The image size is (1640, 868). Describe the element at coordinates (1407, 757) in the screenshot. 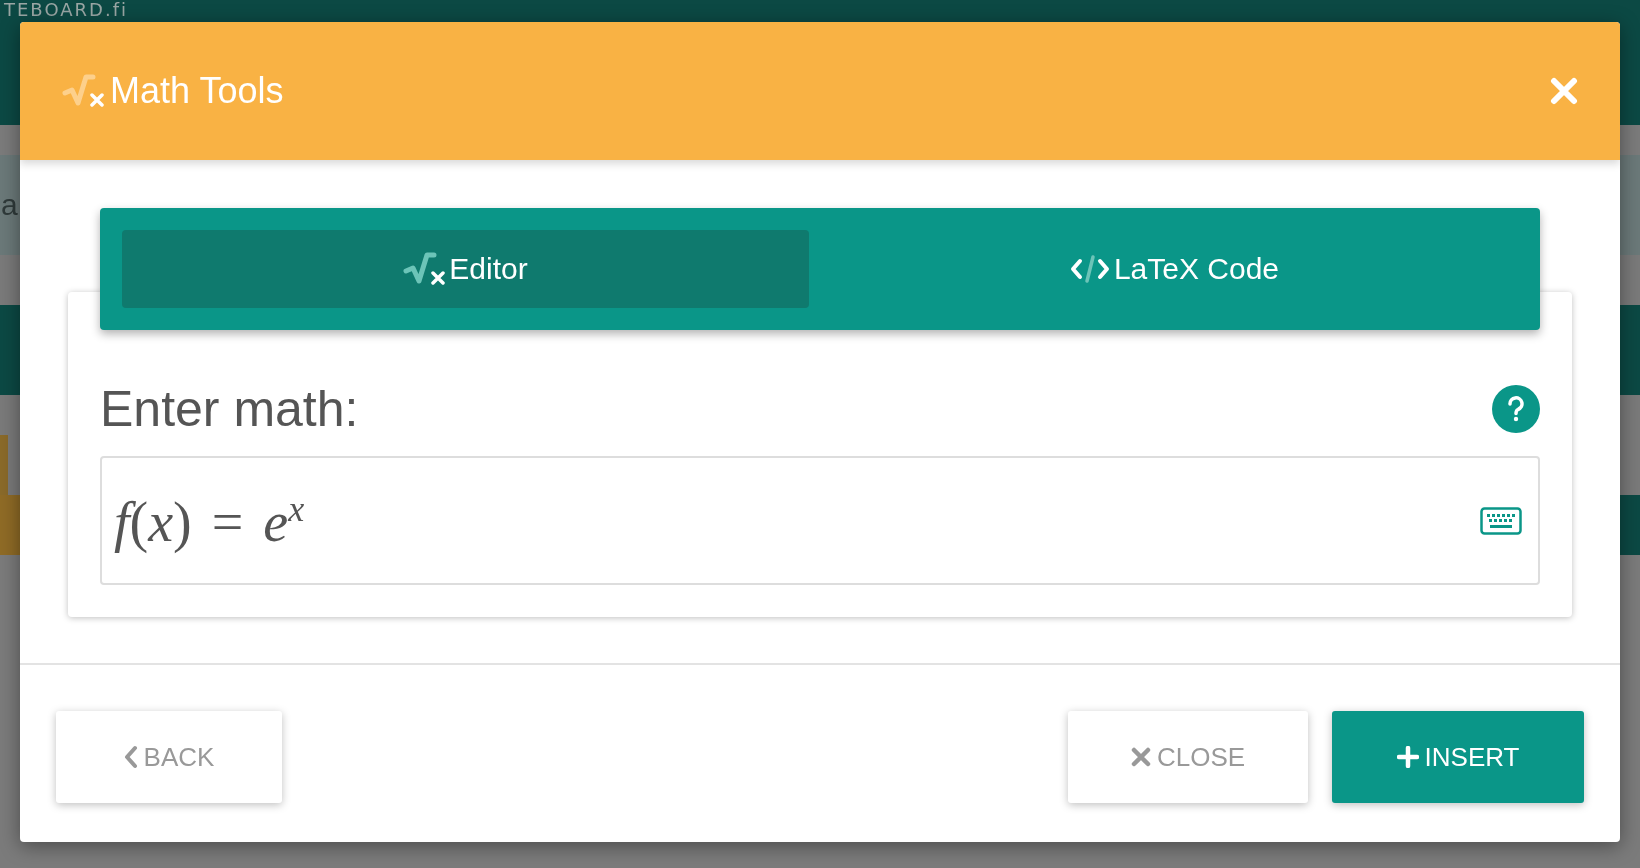

I see `plus-icon` at that location.